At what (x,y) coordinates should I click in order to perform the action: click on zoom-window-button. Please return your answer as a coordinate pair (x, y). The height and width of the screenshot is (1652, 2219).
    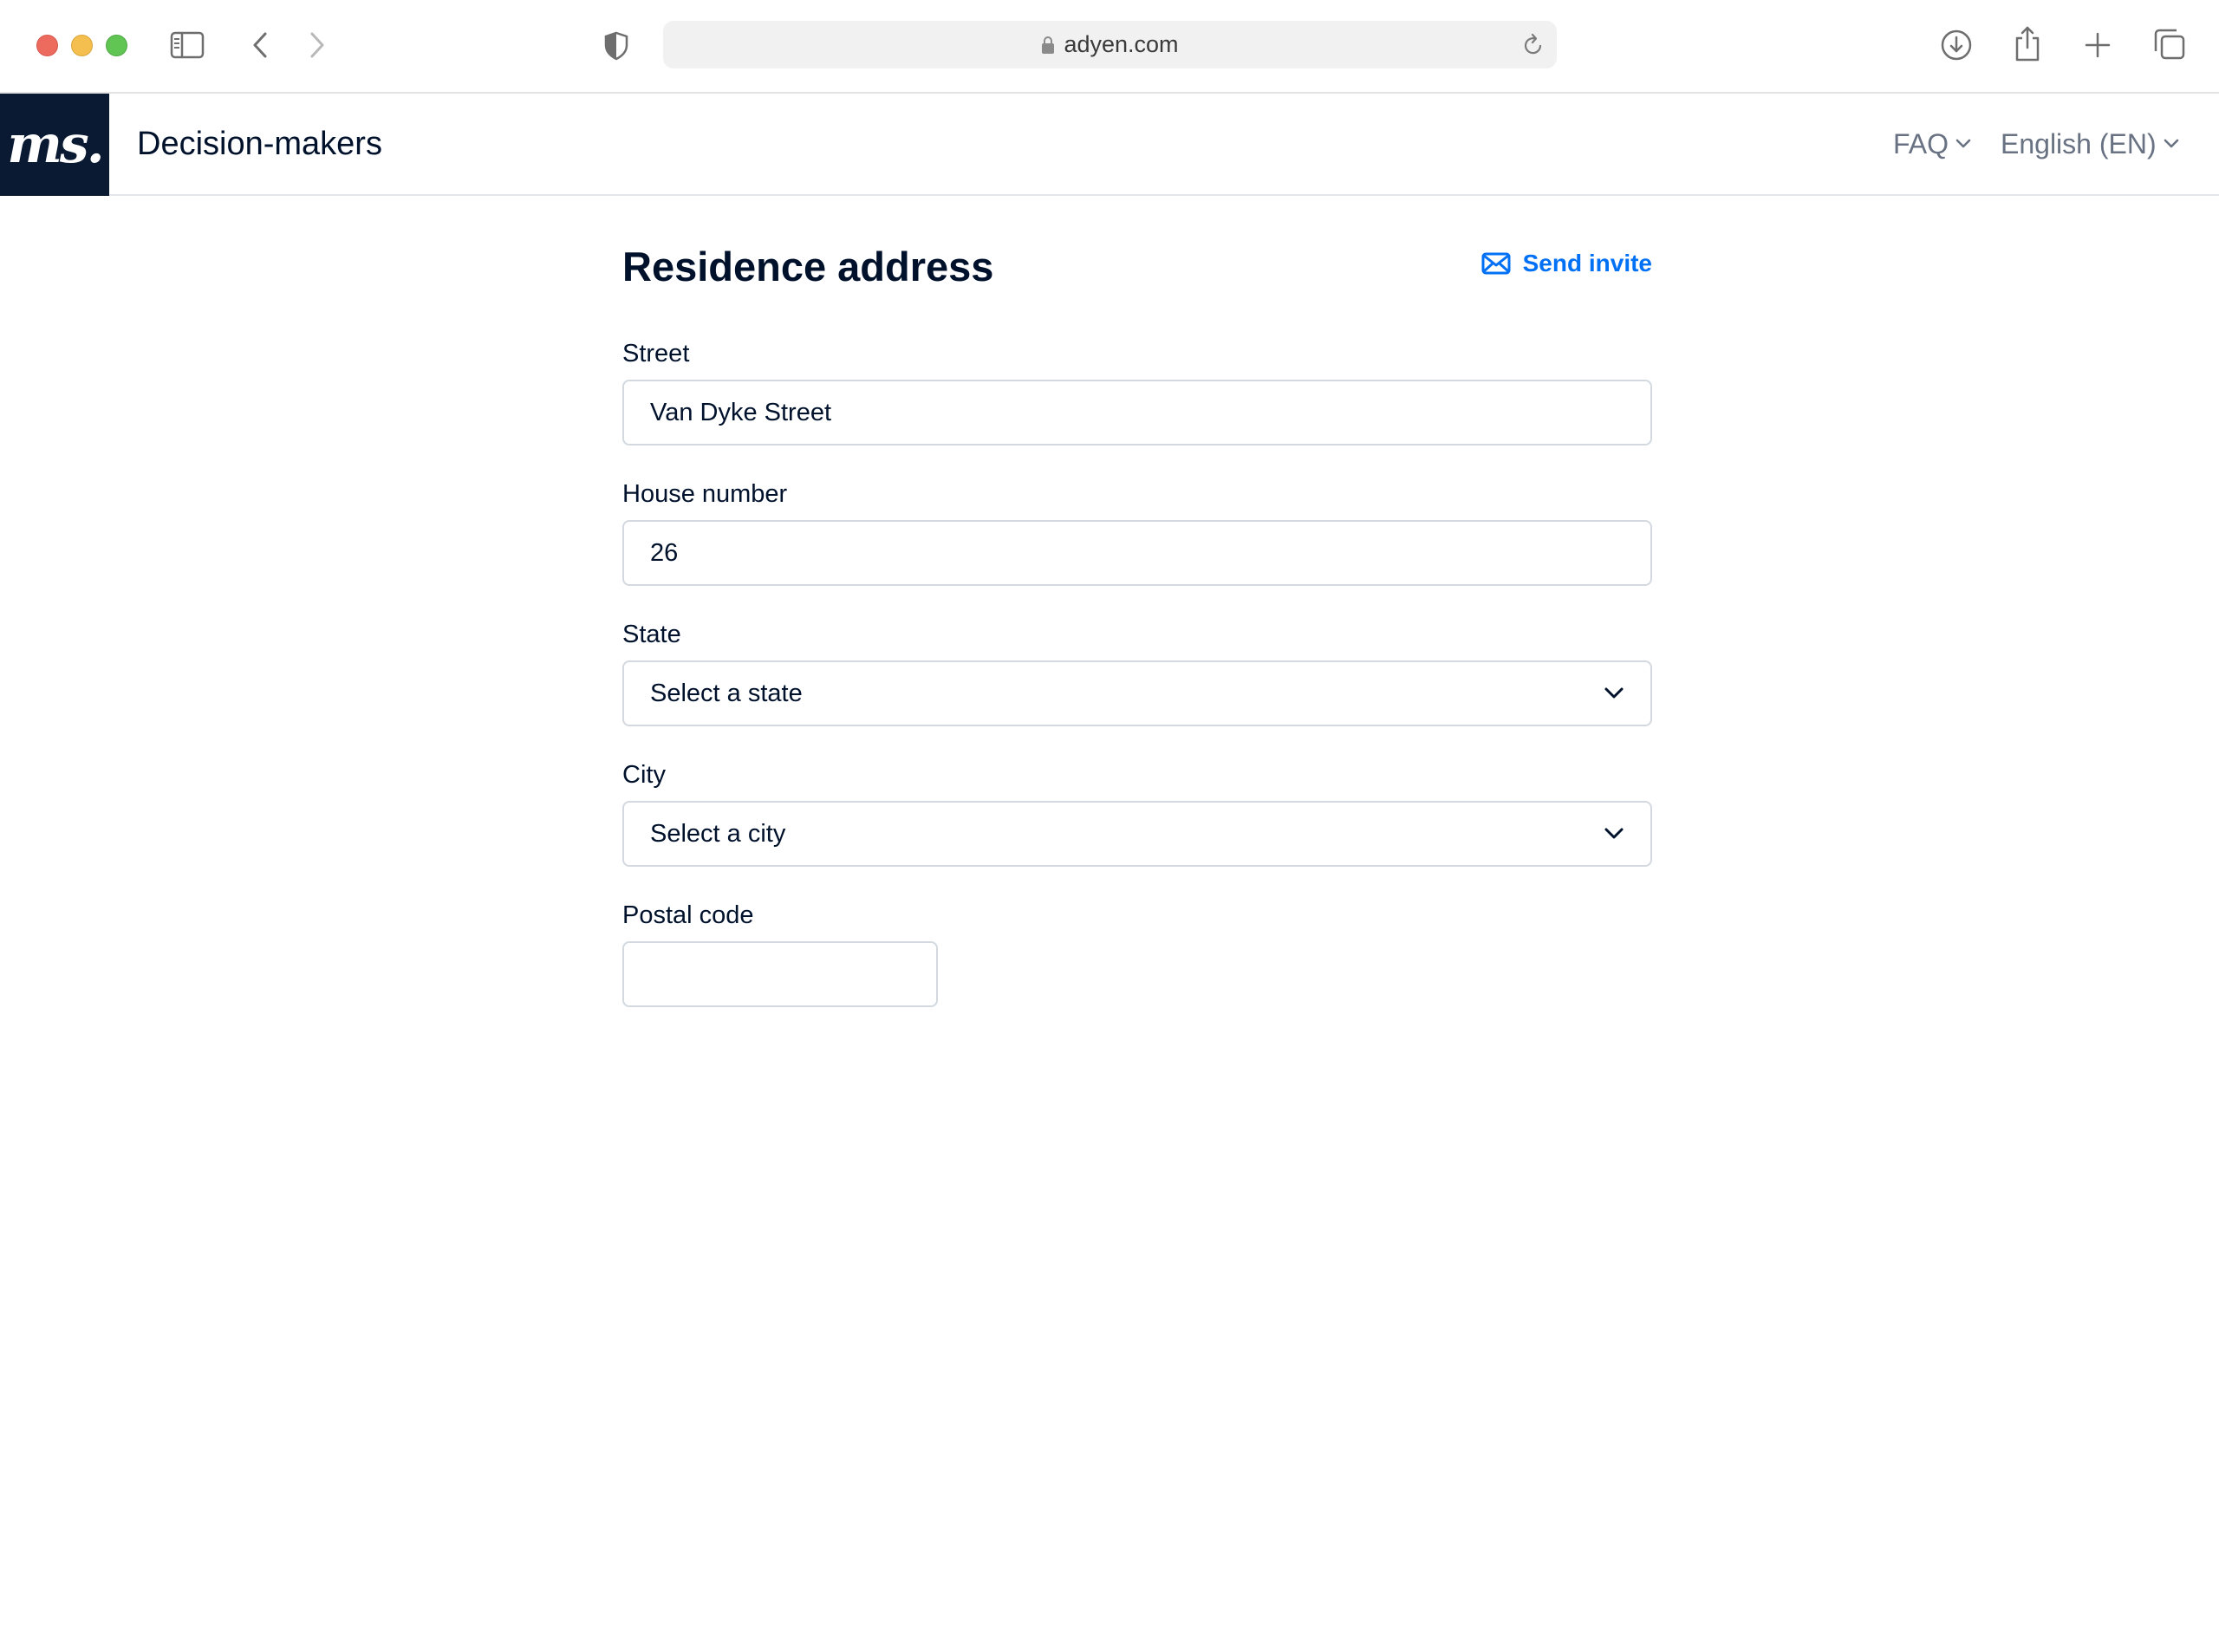
    Looking at the image, I should click on (116, 45).